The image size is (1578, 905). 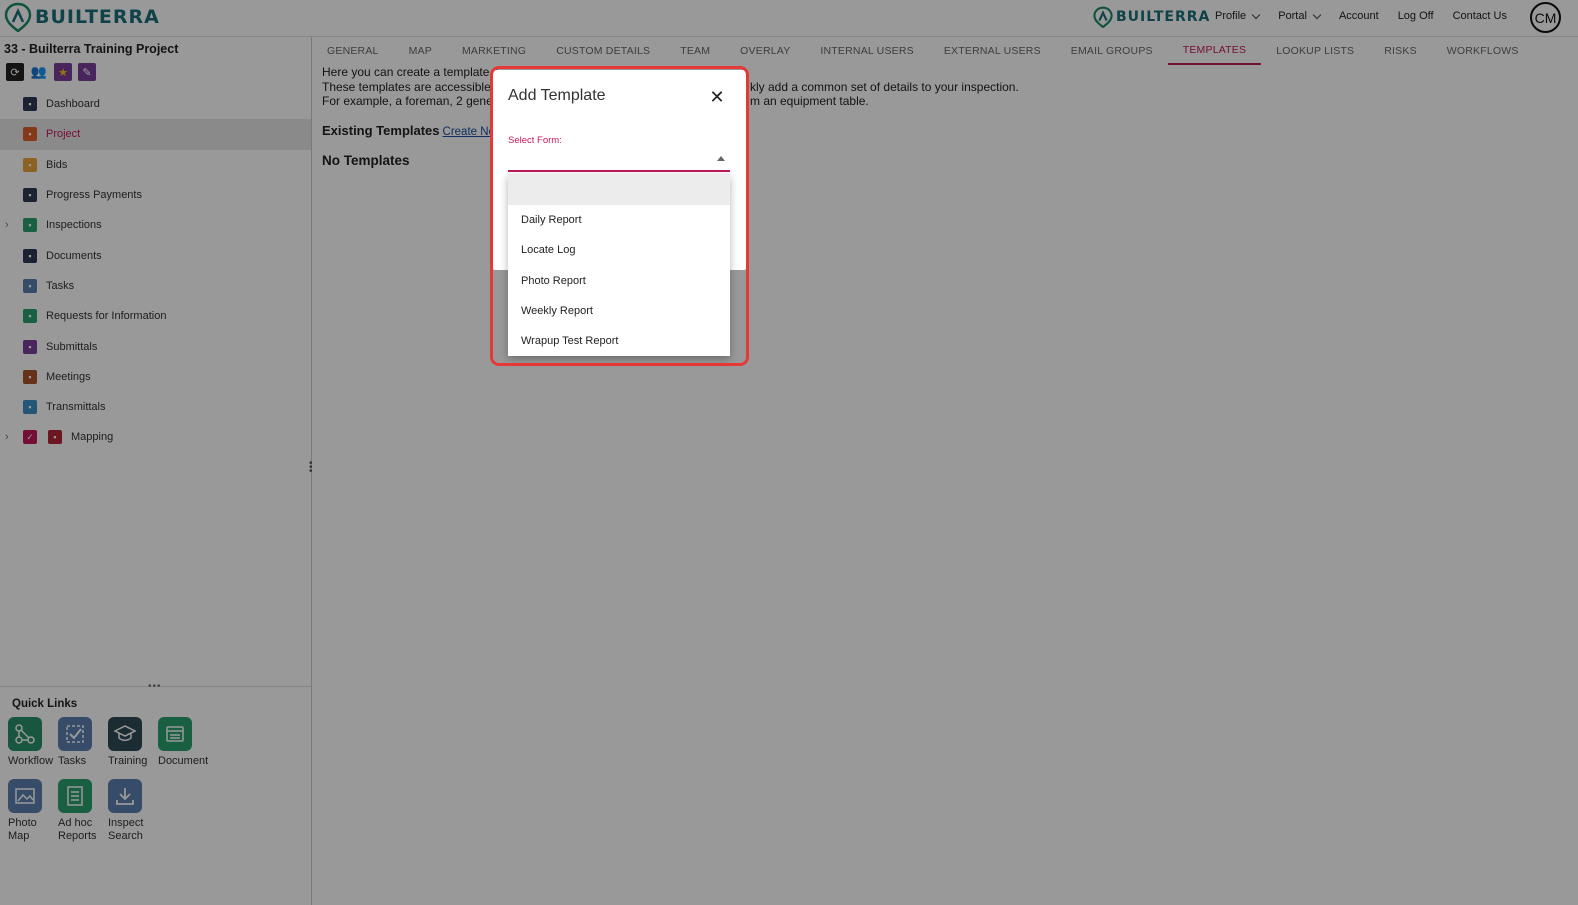 I want to click on dropdown-option: Weekly Report, so click(x=619, y=311).